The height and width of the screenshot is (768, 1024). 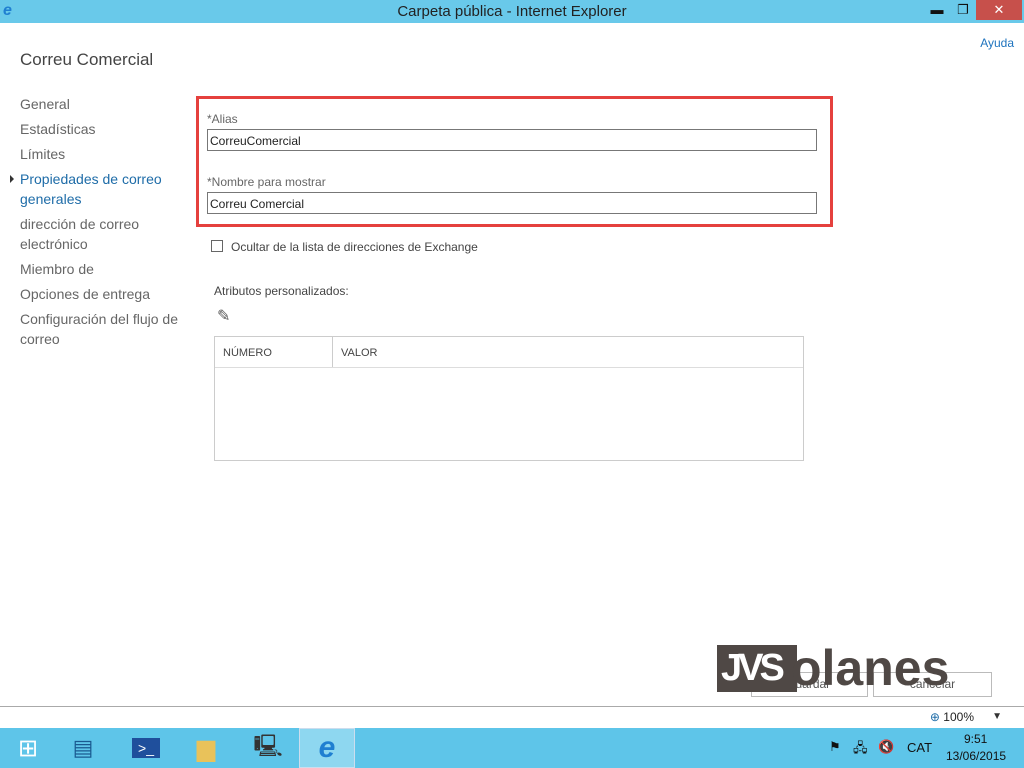 I want to click on internet-explorer-icon: e, so click(x=327, y=747).